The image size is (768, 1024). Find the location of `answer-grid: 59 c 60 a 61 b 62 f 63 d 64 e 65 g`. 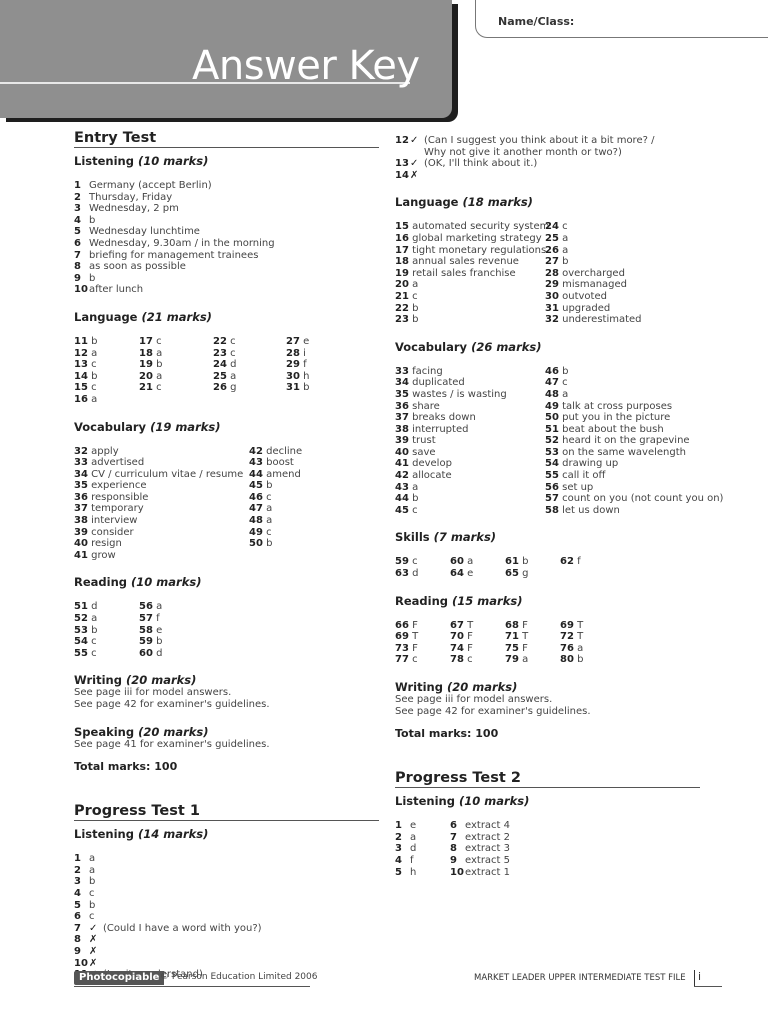

answer-grid: 59 c 60 a 61 b 62 f 63 d 64 e 65 g is located at coordinates (547, 567).